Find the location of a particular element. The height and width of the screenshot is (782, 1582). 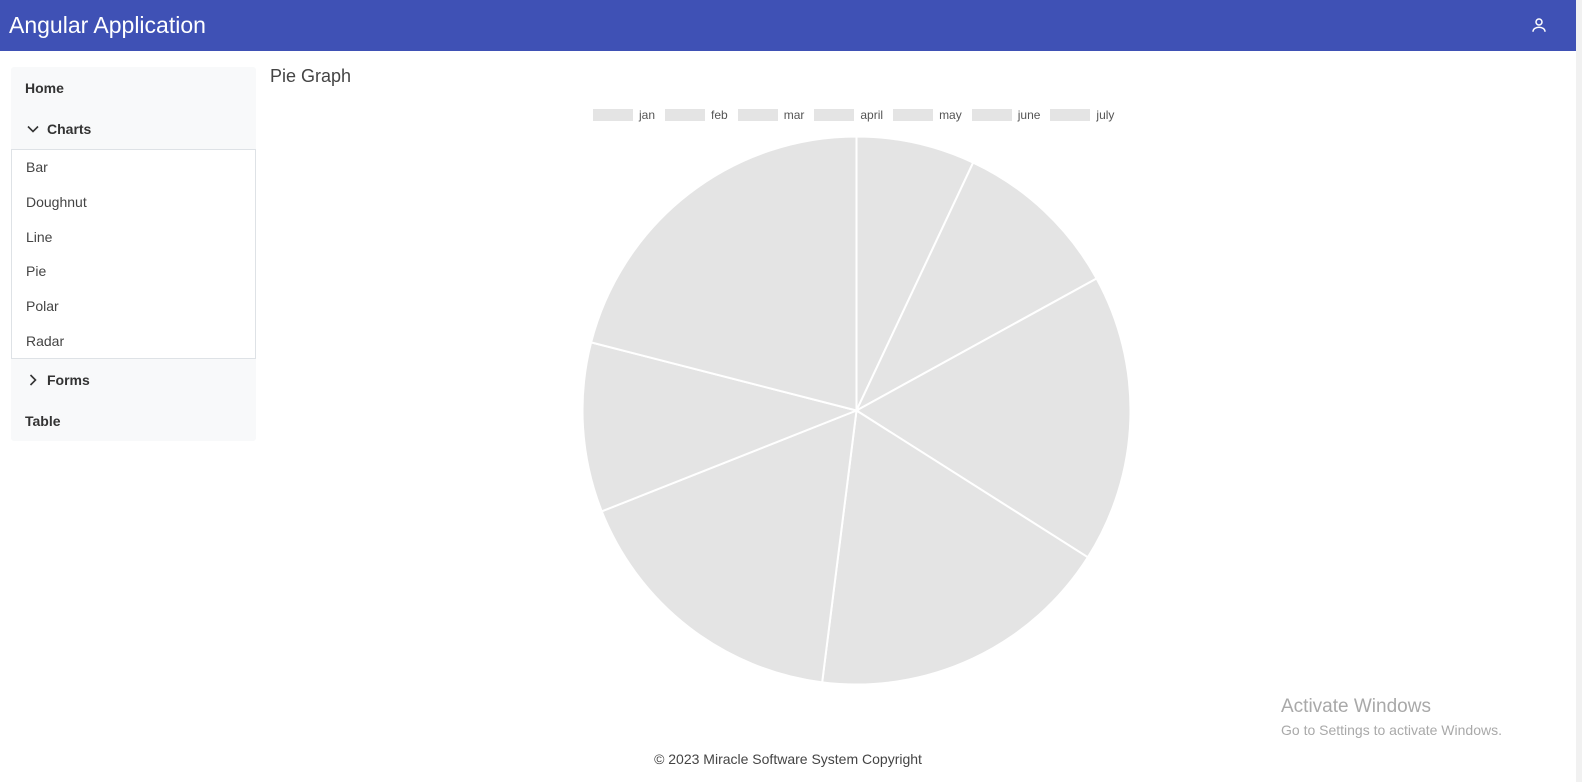

charts-submenu: Bar Doughnut Line Pie Polar Radar is located at coordinates (133, 254).